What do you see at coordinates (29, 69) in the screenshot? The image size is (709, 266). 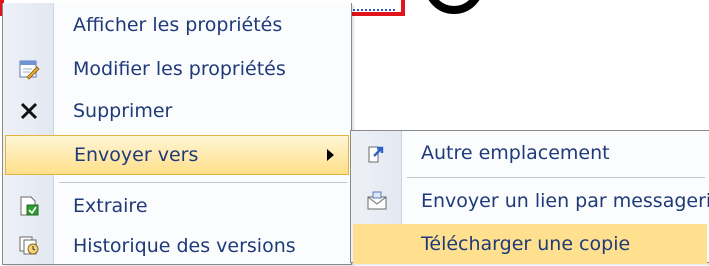 I see `edit-properties-icon` at bounding box center [29, 69].